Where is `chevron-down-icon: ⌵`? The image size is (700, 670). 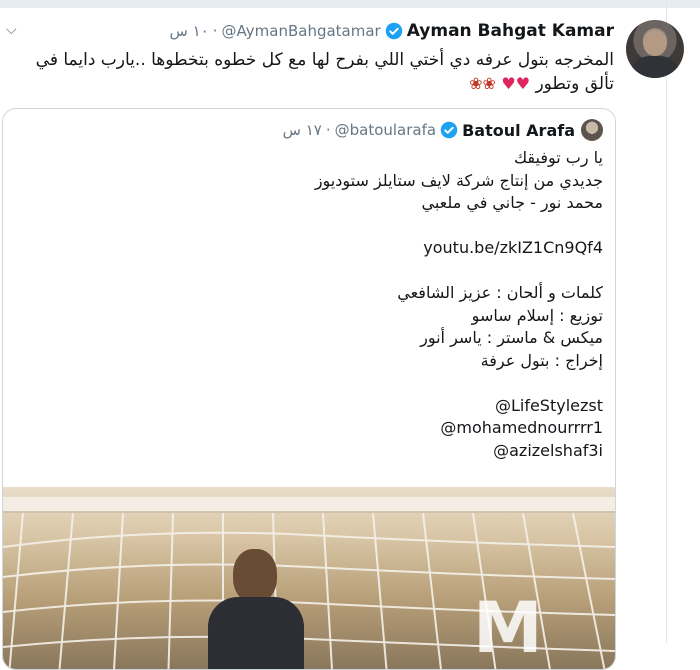 chevron-down-icon: ⌵ is located at coordinates (11, 30).